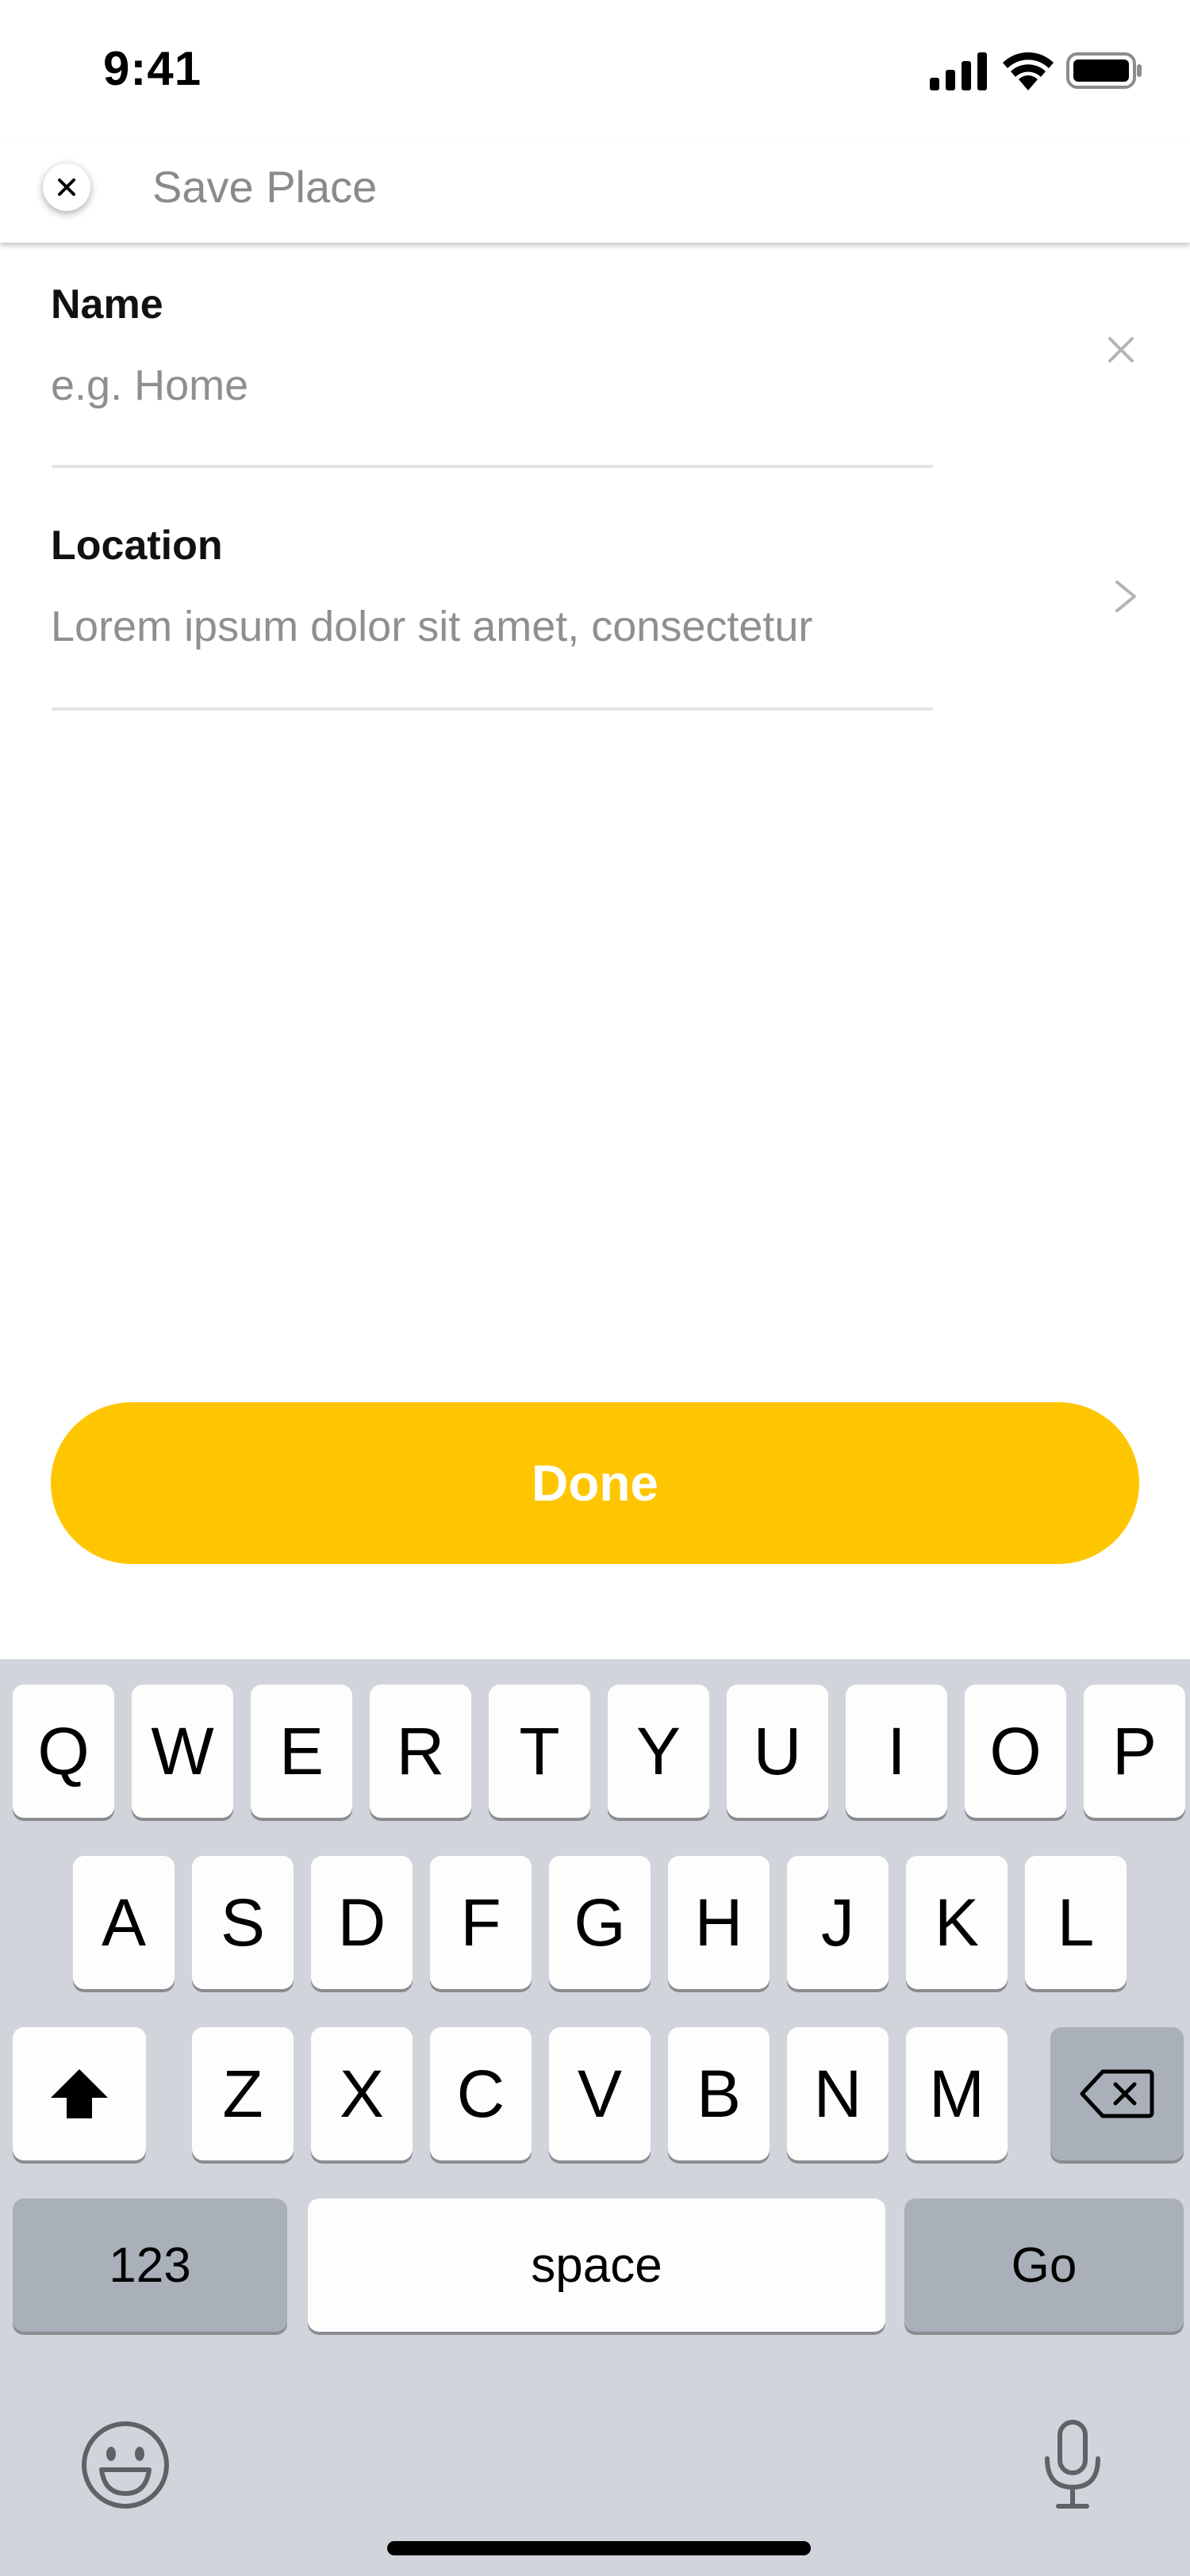 Image resolution: width=1190 pixels, height=2576 pixels. Describe the element at coordinates (243, 1923) in the screenshot. I see `key-s: S` at that location.